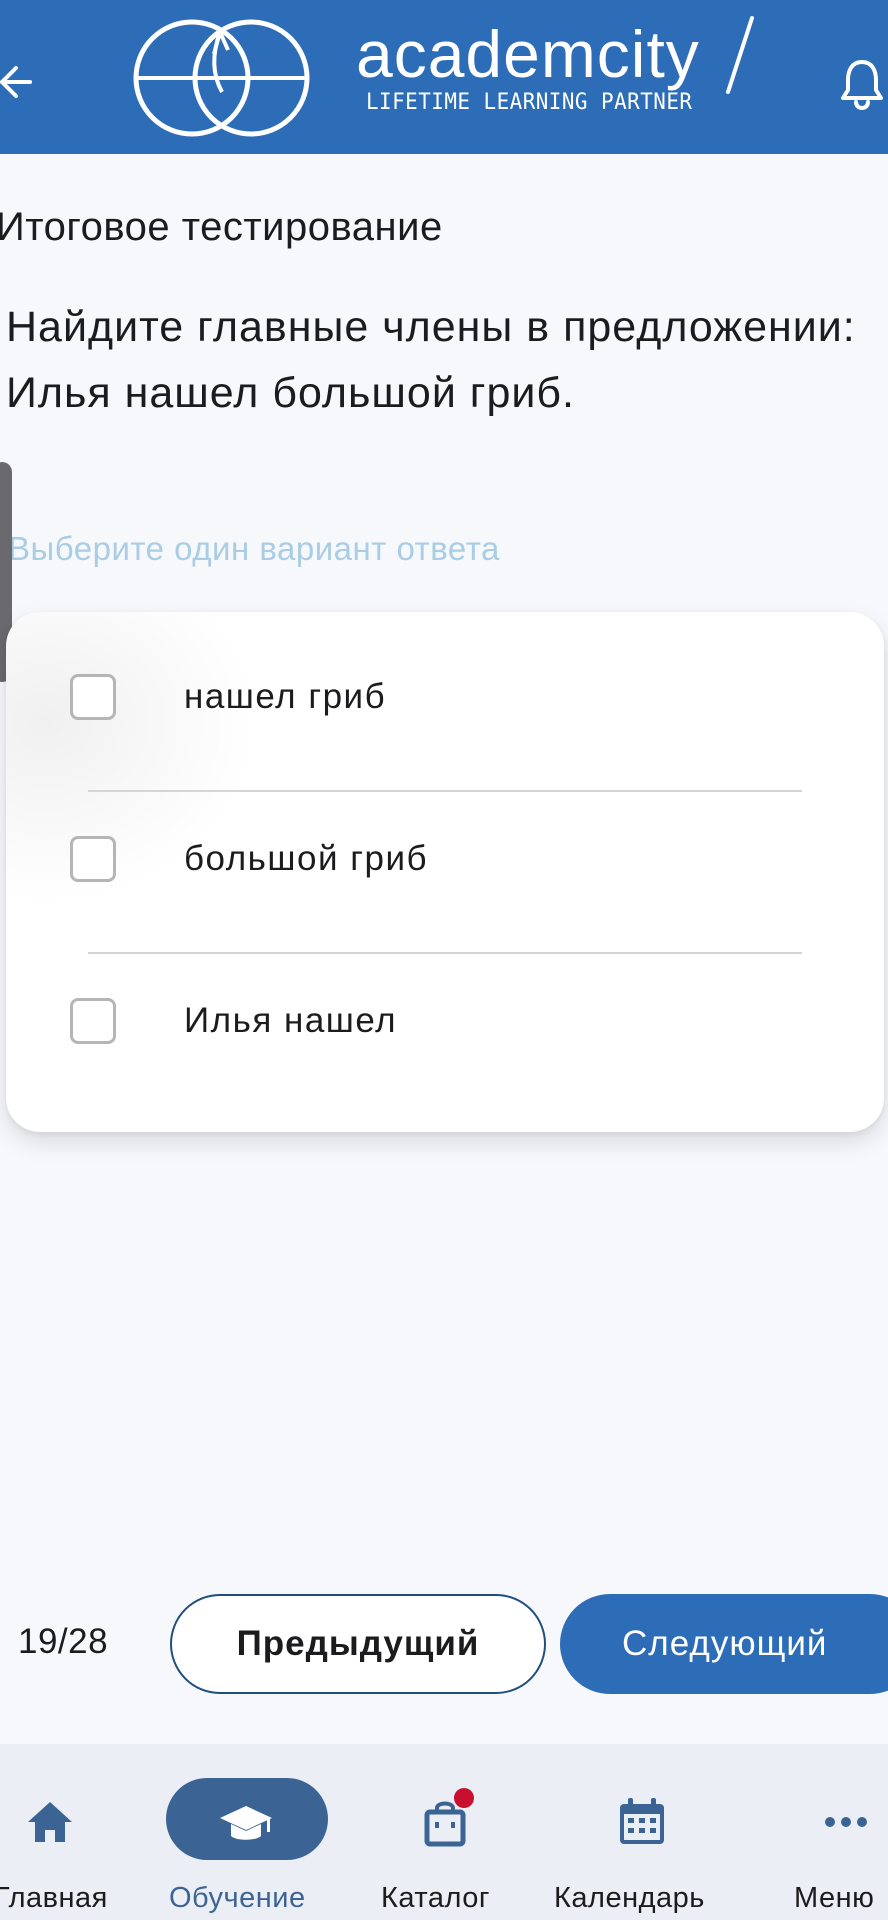  I want to click on app-header: academcity LIFETIME LEARNING PARTNER, so click(444, 77).